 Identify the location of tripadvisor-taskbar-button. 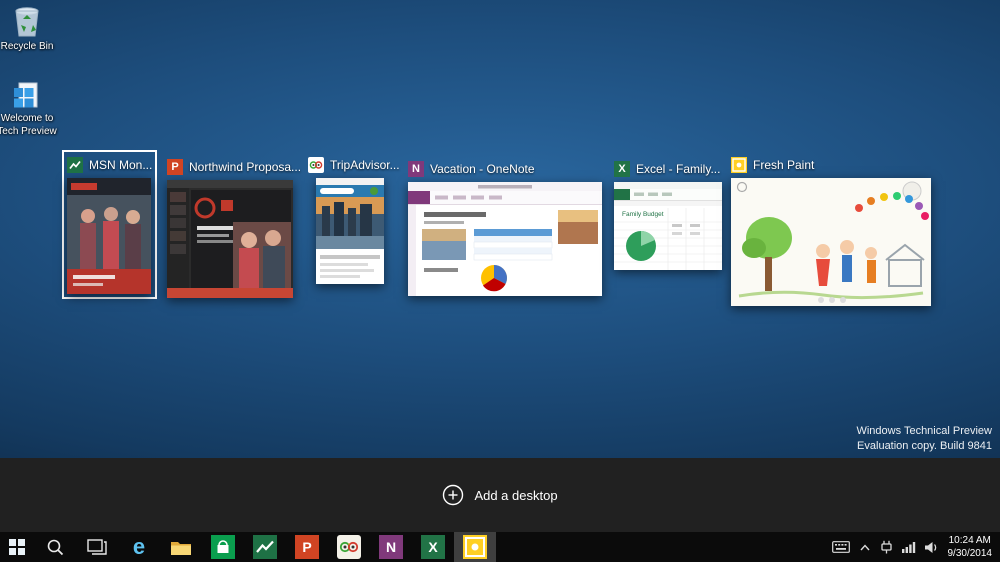
(349, 547).